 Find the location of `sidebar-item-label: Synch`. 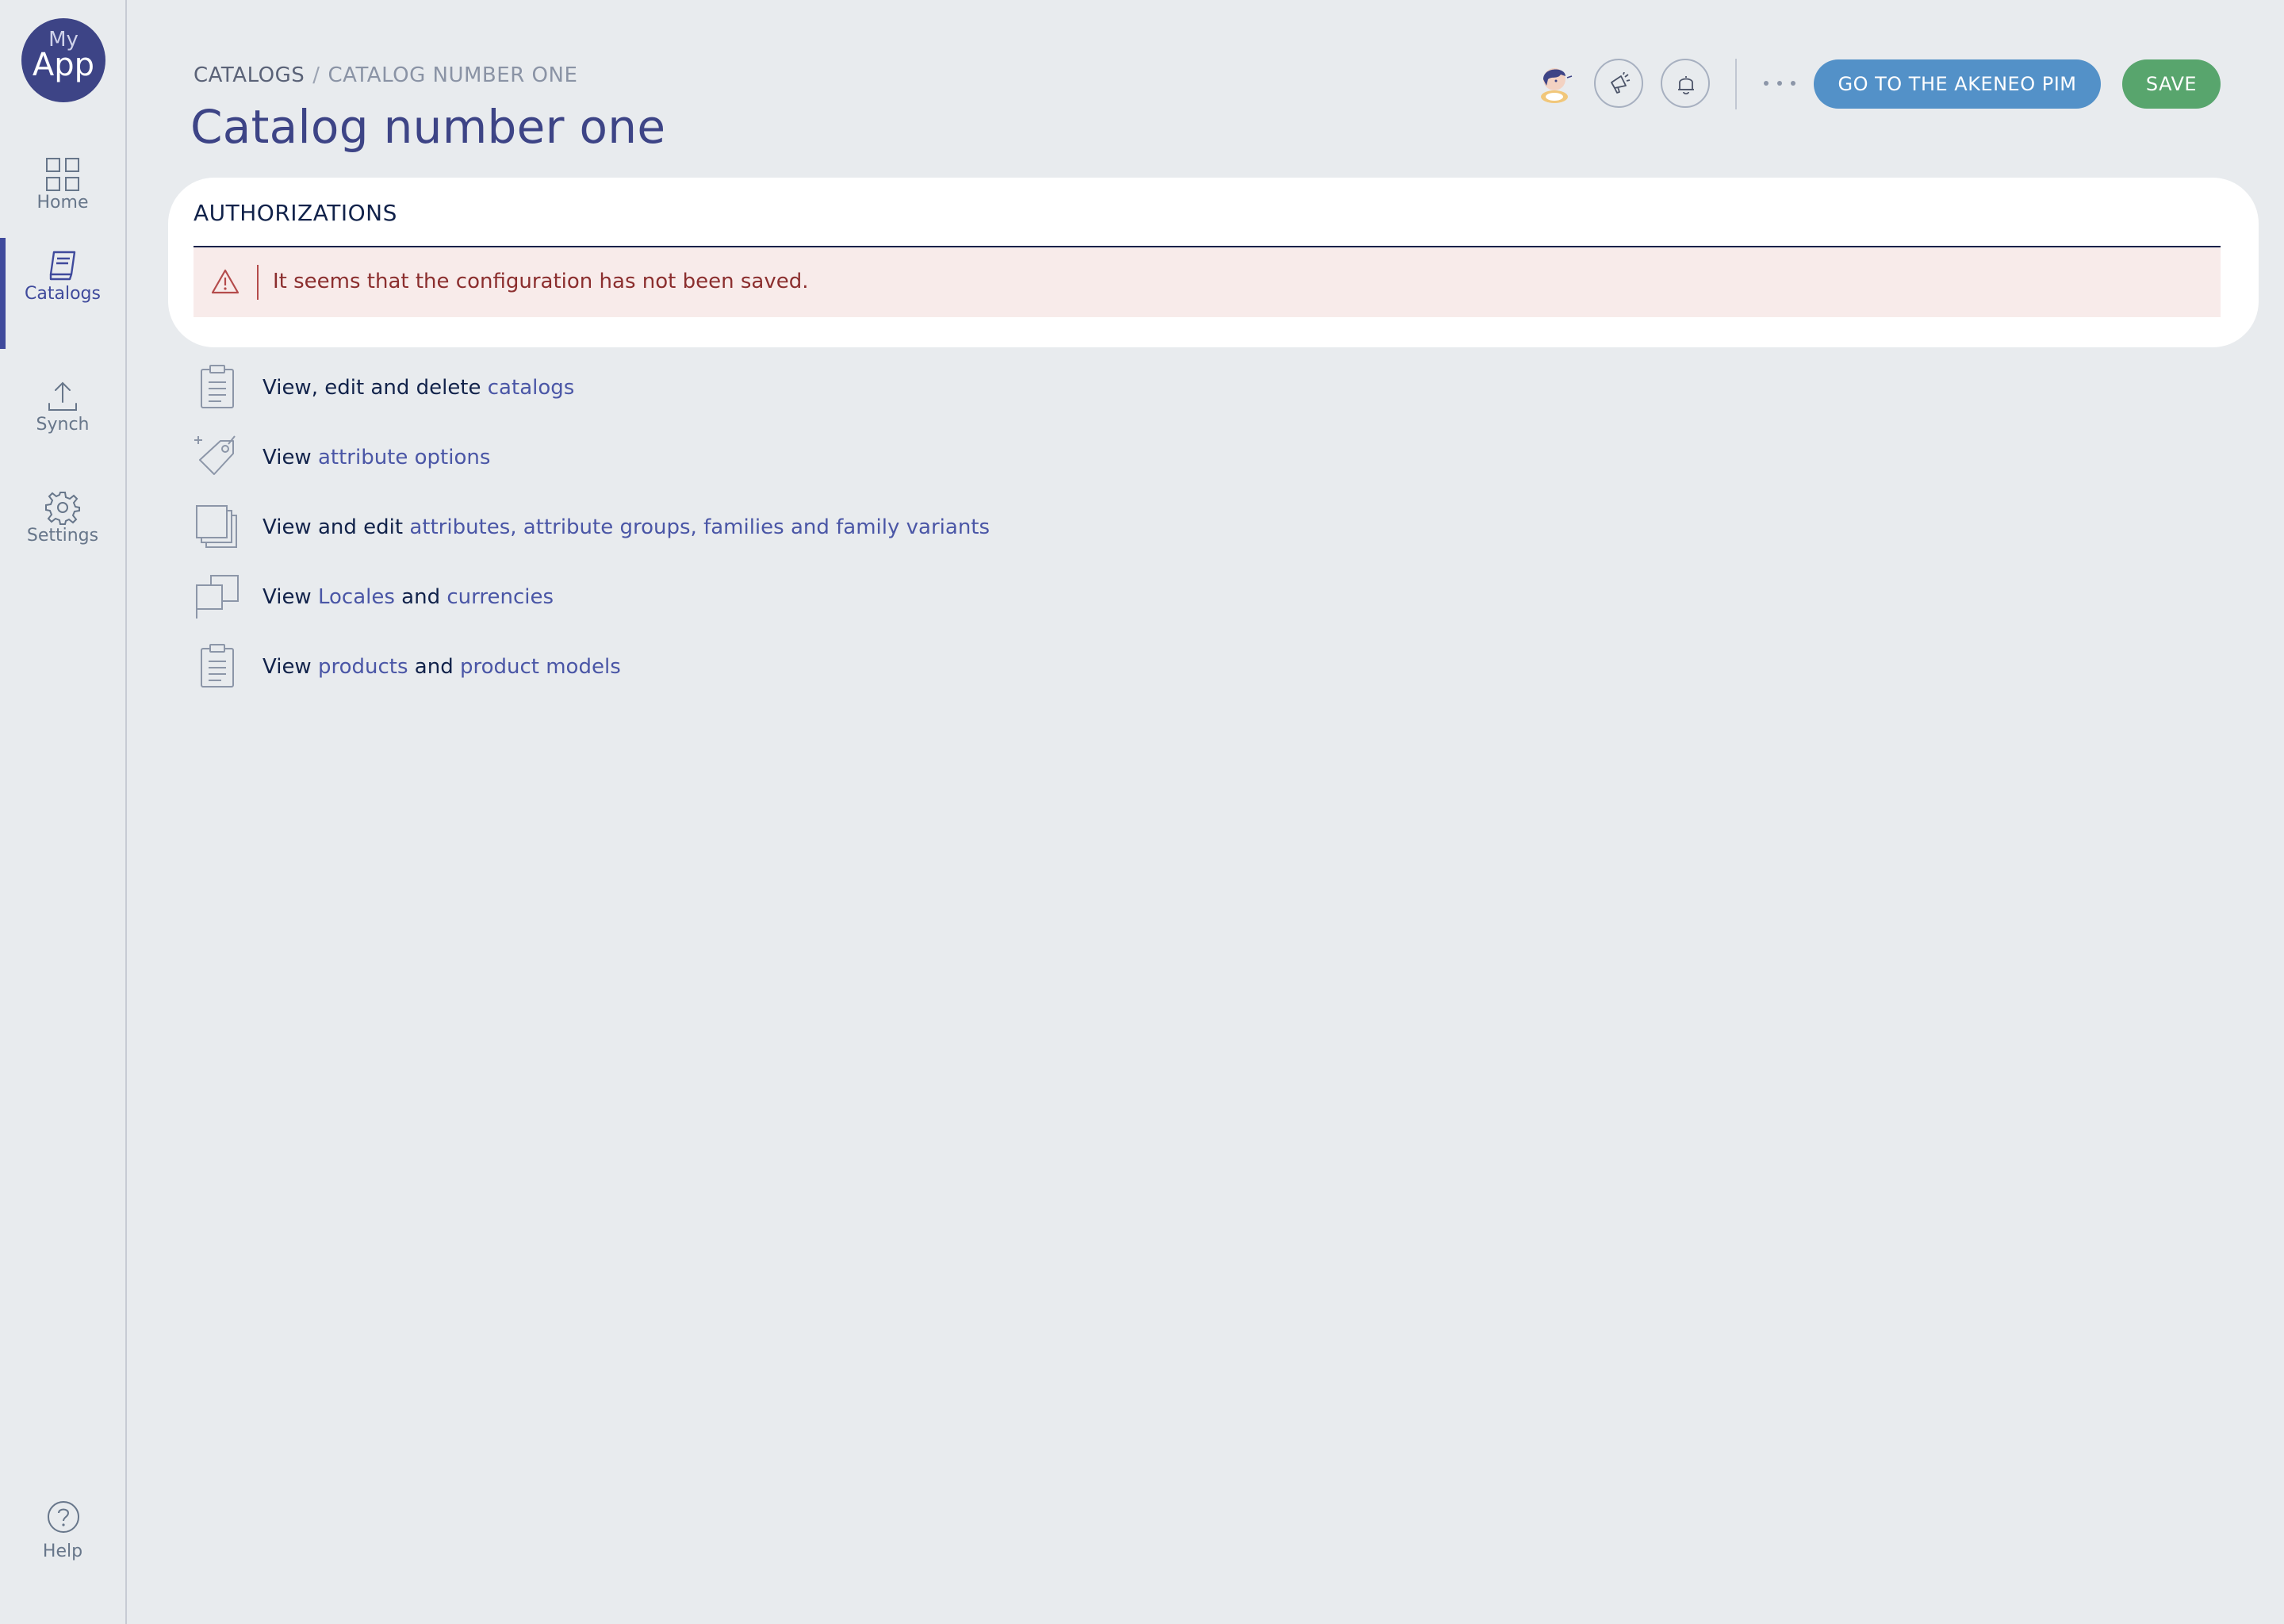

sidebar-item-label: Synch is located at coordinates (63, 425).